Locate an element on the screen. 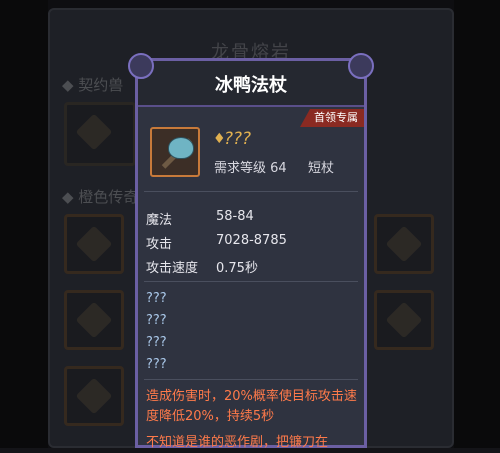 This screenshot has height=453, width=500. special-effect: 造成伤害时，20%概率使目标攻击速度降低20%，持续5秒 is located at coordinates (251, 406).